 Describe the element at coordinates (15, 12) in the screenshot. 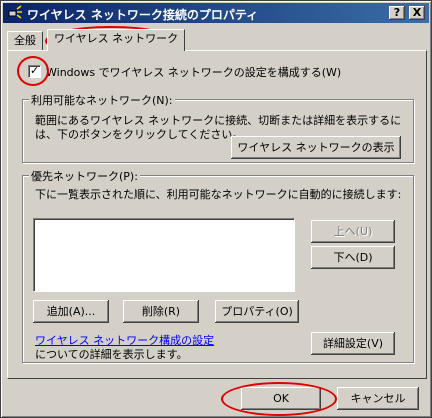

I see `network-connection-icon` at that location.